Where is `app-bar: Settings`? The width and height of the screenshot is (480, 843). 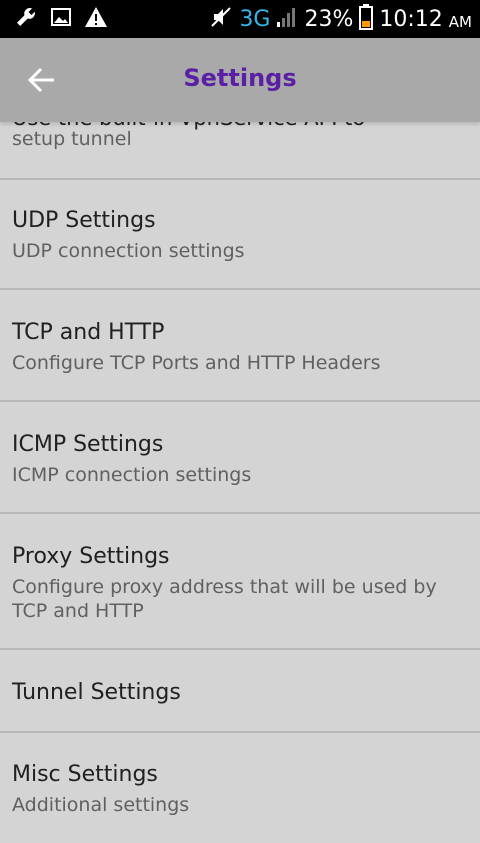
app-bar: Settings is located at coordinates (240, 80).